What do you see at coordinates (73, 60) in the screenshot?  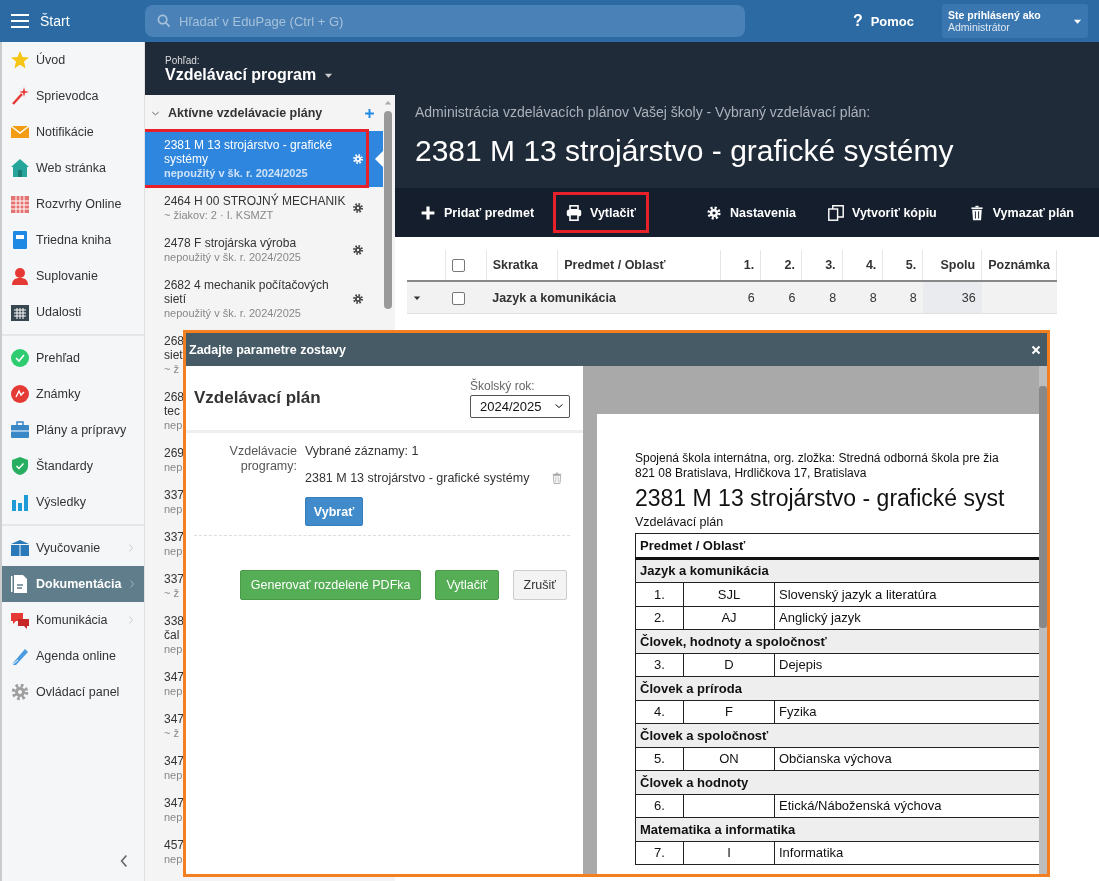 I see `nav-item: Úvod` at bounding box center [73, 60].